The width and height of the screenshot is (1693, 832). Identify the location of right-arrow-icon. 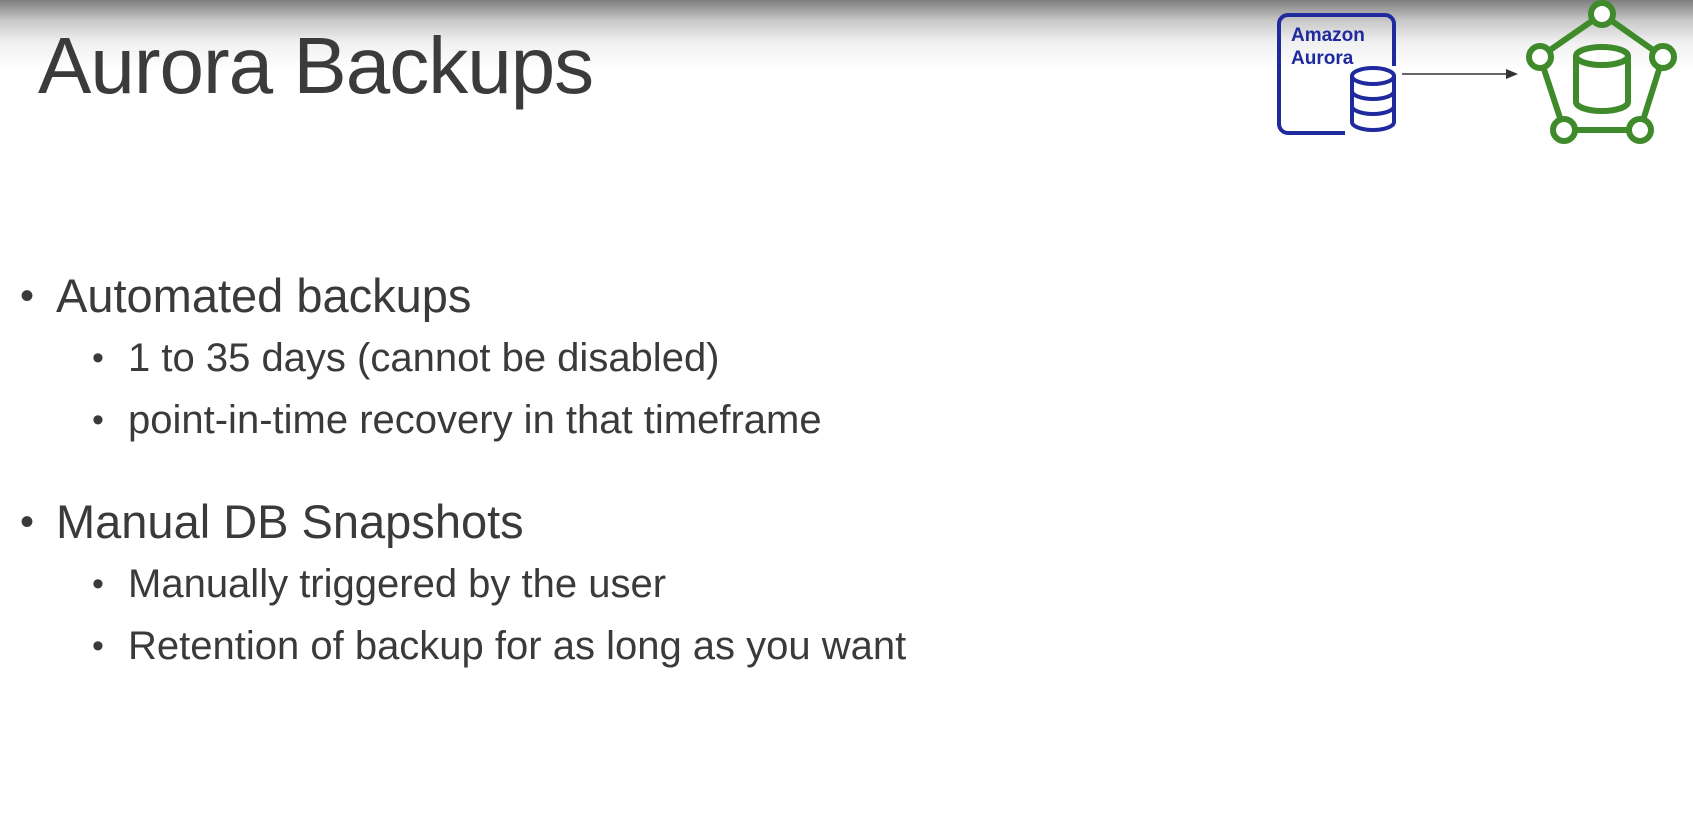
(1460, 74).